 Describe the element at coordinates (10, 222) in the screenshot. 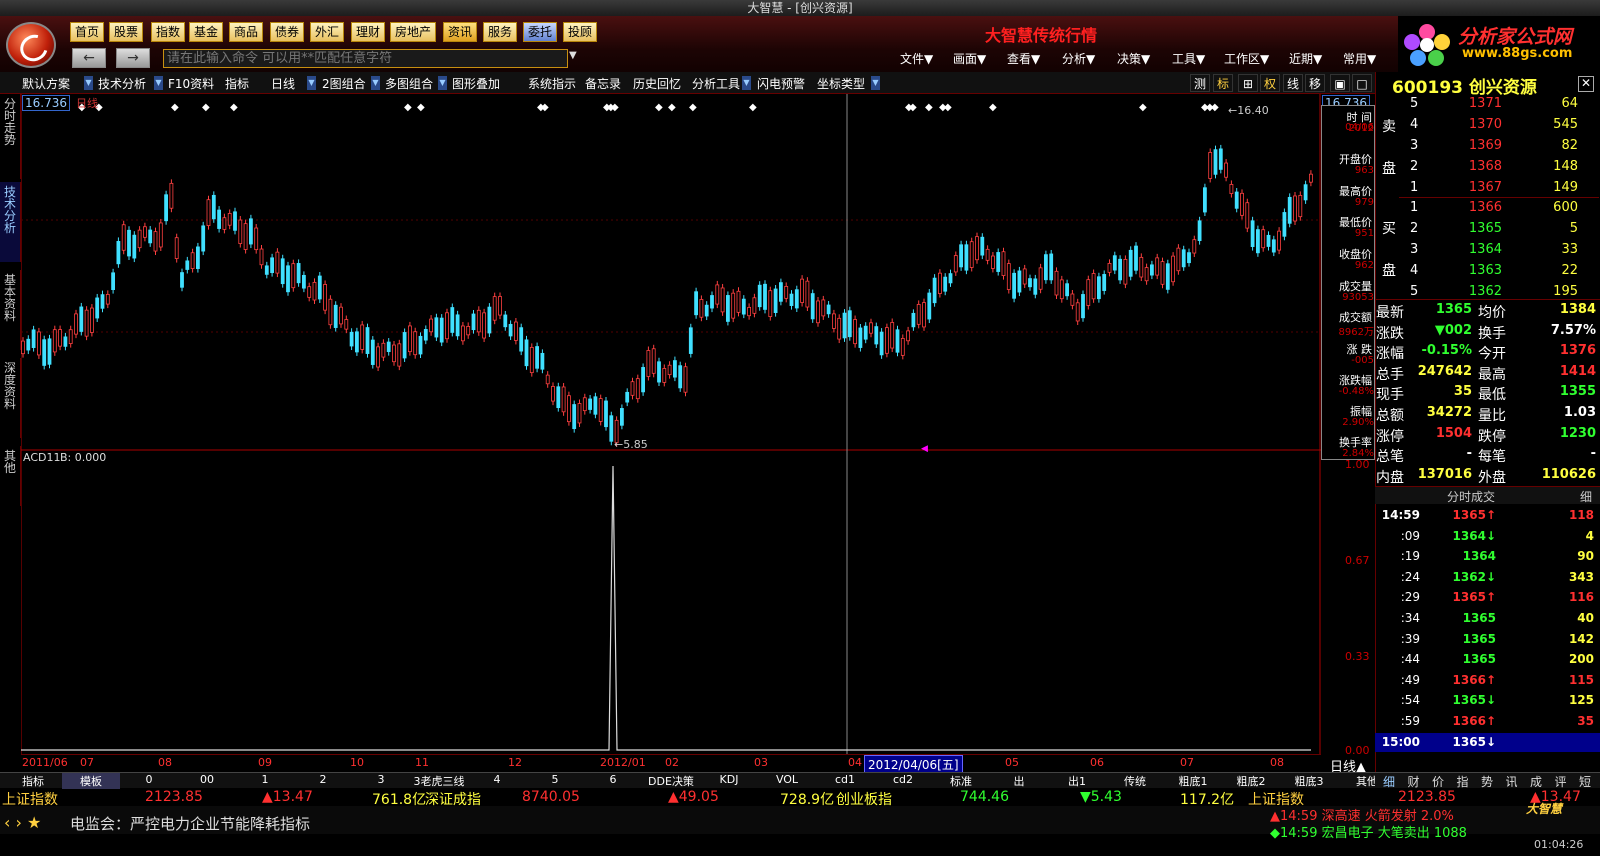

I see `side-tab-1: 技术分析` at that location.